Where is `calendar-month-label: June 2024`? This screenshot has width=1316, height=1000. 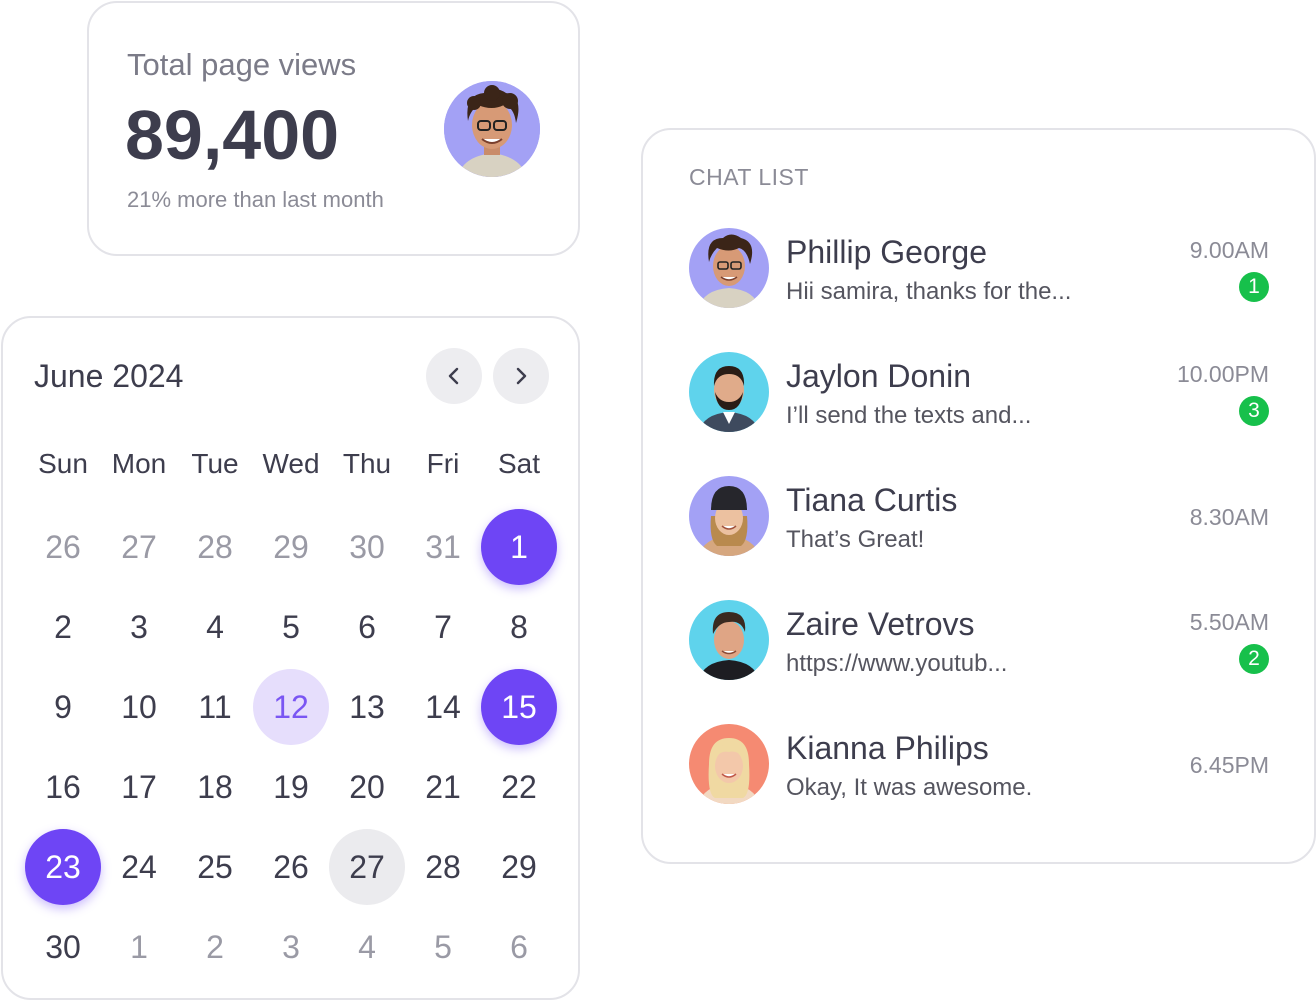 calendar-month-label: June 2024 is located at coordinates (109, 376).